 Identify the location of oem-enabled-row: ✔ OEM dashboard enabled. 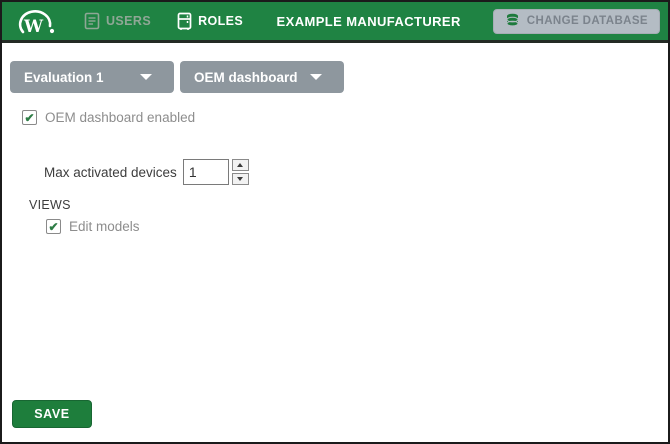
(108, 117).